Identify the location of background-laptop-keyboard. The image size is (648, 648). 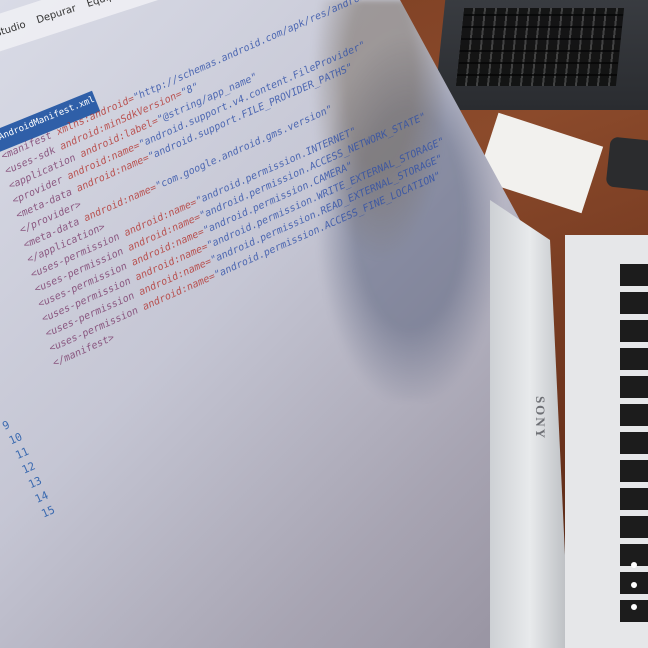
(540, 47).